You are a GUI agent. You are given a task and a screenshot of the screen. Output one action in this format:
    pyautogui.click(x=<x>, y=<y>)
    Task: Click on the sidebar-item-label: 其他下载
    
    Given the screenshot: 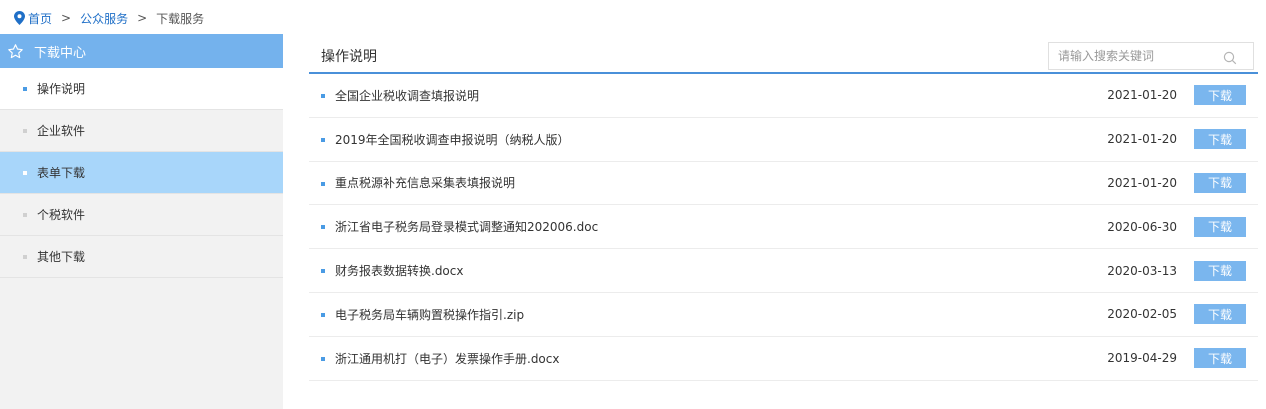 What is the action you would take?
    pyautogui.click(x=61, y=257)
    